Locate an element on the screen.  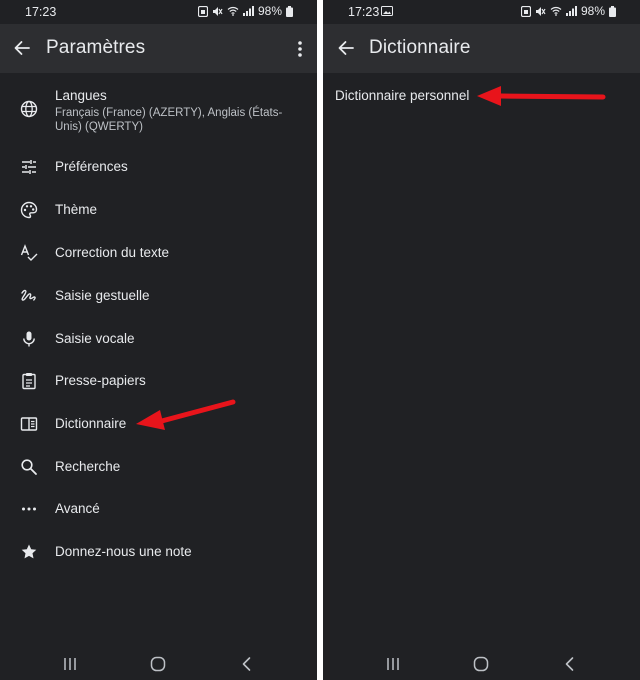
spellcheck-icon is located at coordinates (29, 252).